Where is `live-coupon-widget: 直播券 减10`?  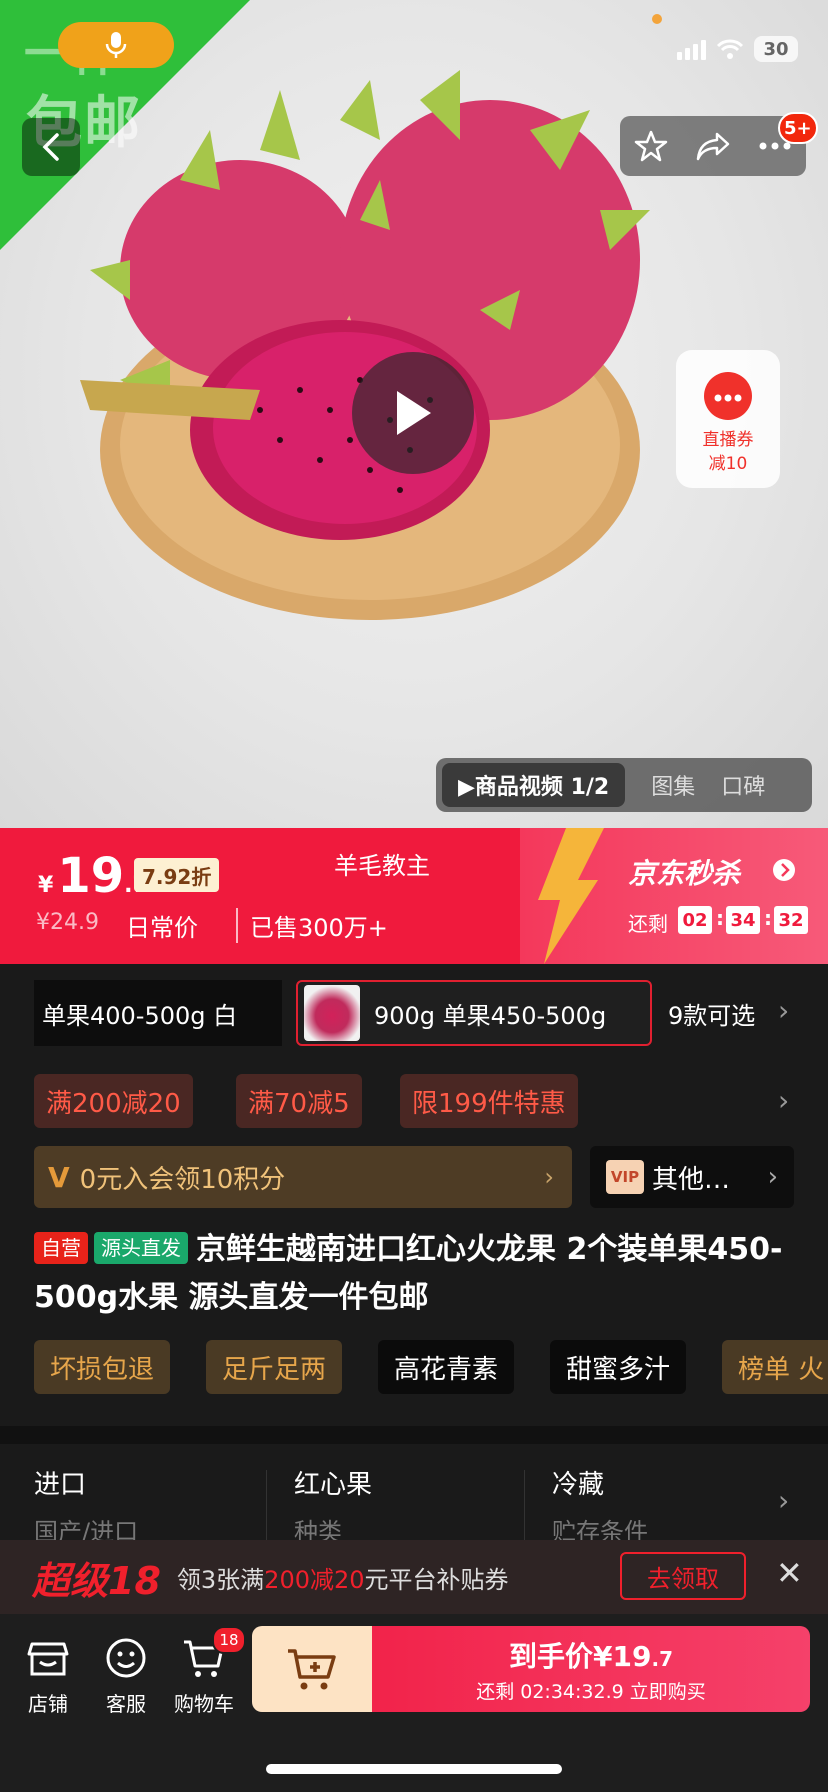 live-coupon-widget: 直播券 减10 is located at coordinates (728, 419).